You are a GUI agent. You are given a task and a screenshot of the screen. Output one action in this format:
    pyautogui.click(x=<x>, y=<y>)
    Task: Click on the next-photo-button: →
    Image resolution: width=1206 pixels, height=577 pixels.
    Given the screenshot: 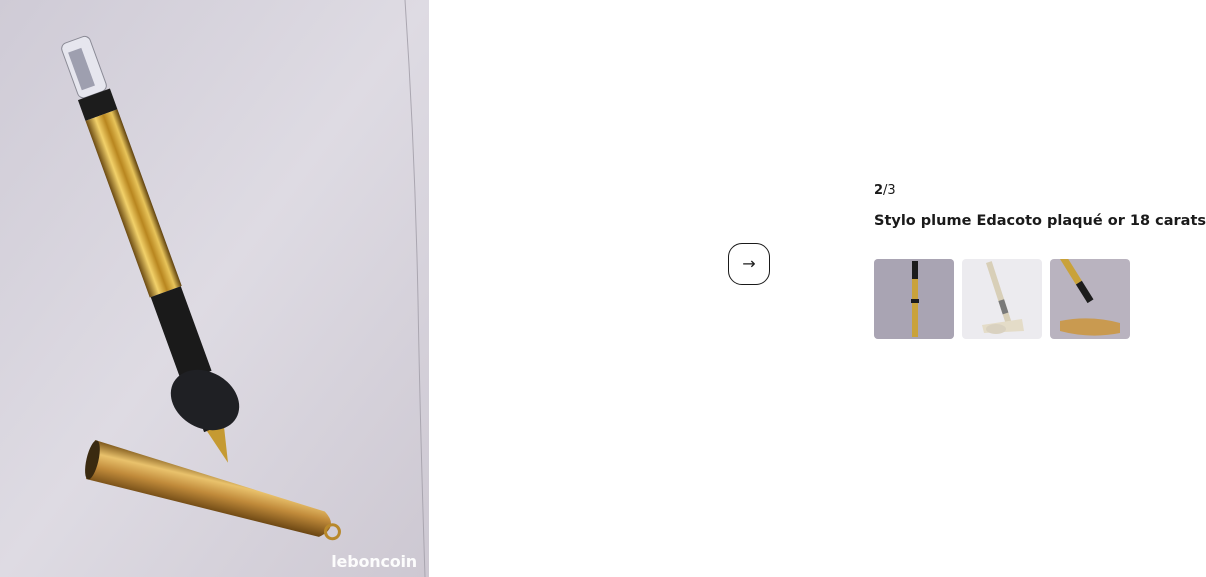 What is the action you would take?
    pyautogui.click(x=749, y=264)
    